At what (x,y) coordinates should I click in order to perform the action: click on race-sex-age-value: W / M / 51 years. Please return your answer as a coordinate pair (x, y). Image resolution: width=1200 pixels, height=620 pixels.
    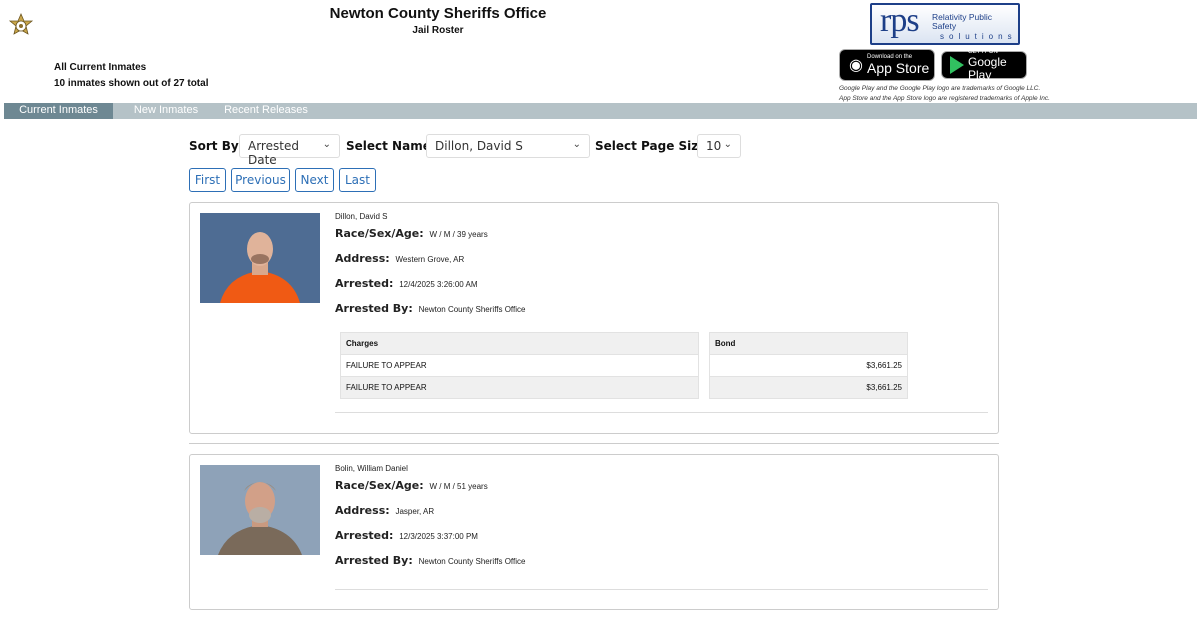
    Looking at the image, I should click on (458, 486).